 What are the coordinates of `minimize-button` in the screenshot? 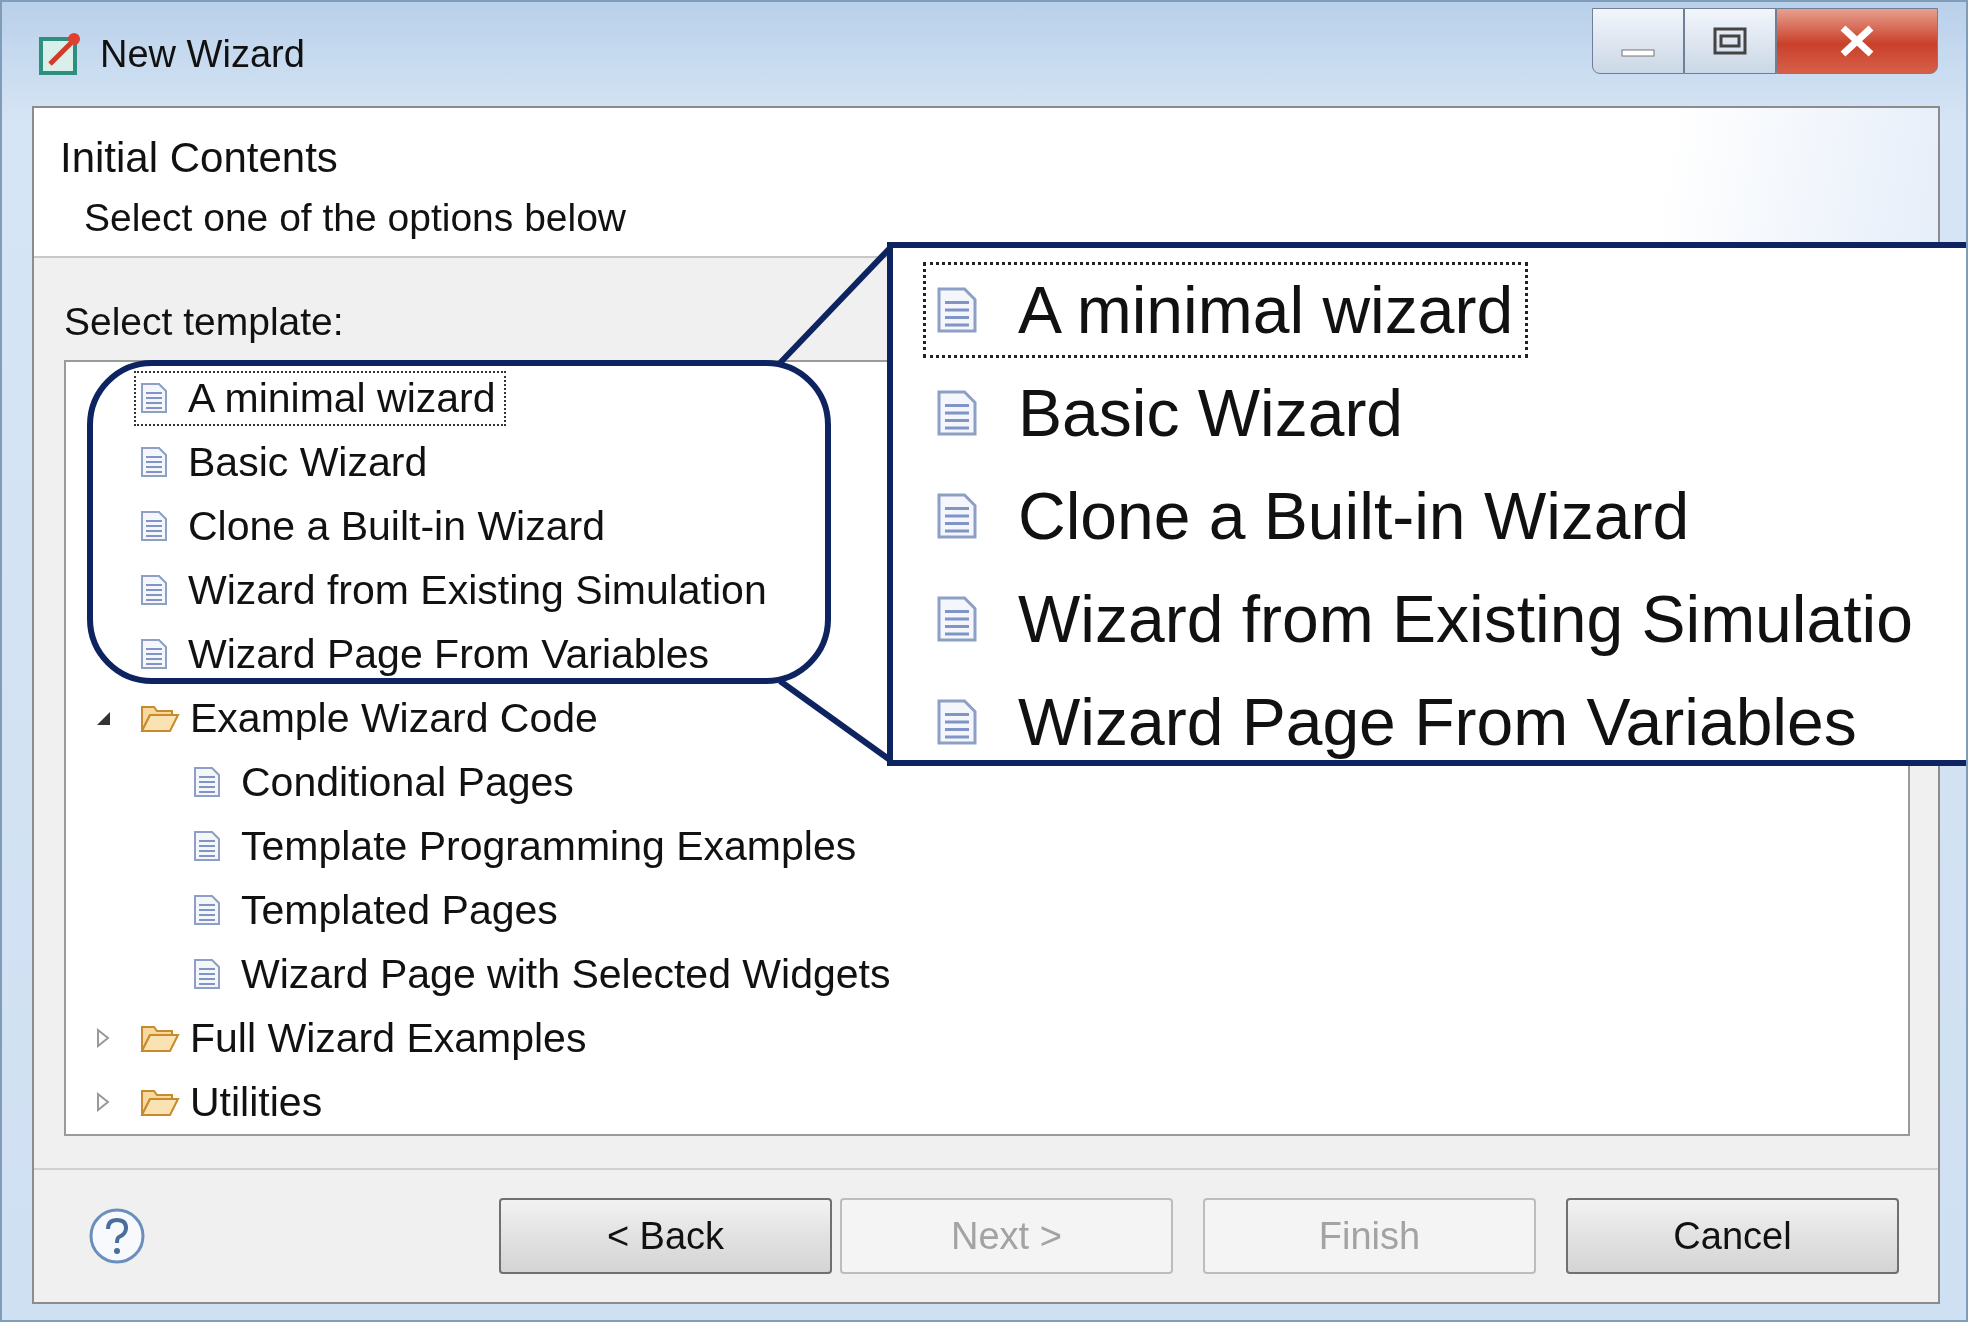 It's located at (1638, 41).